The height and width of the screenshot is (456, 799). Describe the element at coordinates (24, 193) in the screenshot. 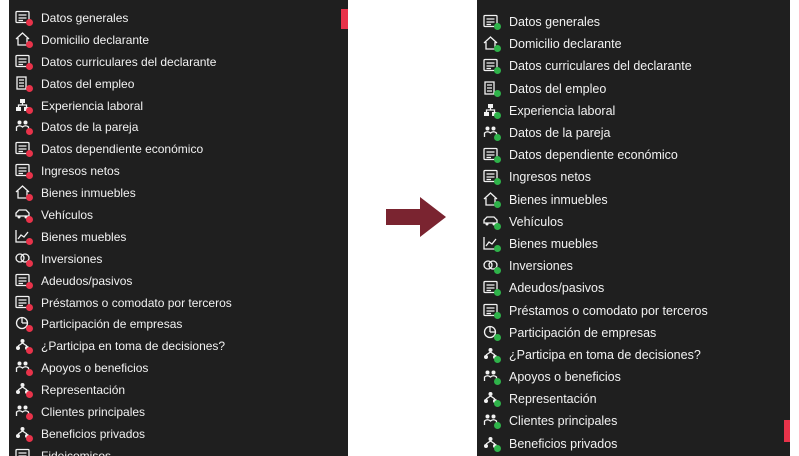

I see `house-icon` at that location.